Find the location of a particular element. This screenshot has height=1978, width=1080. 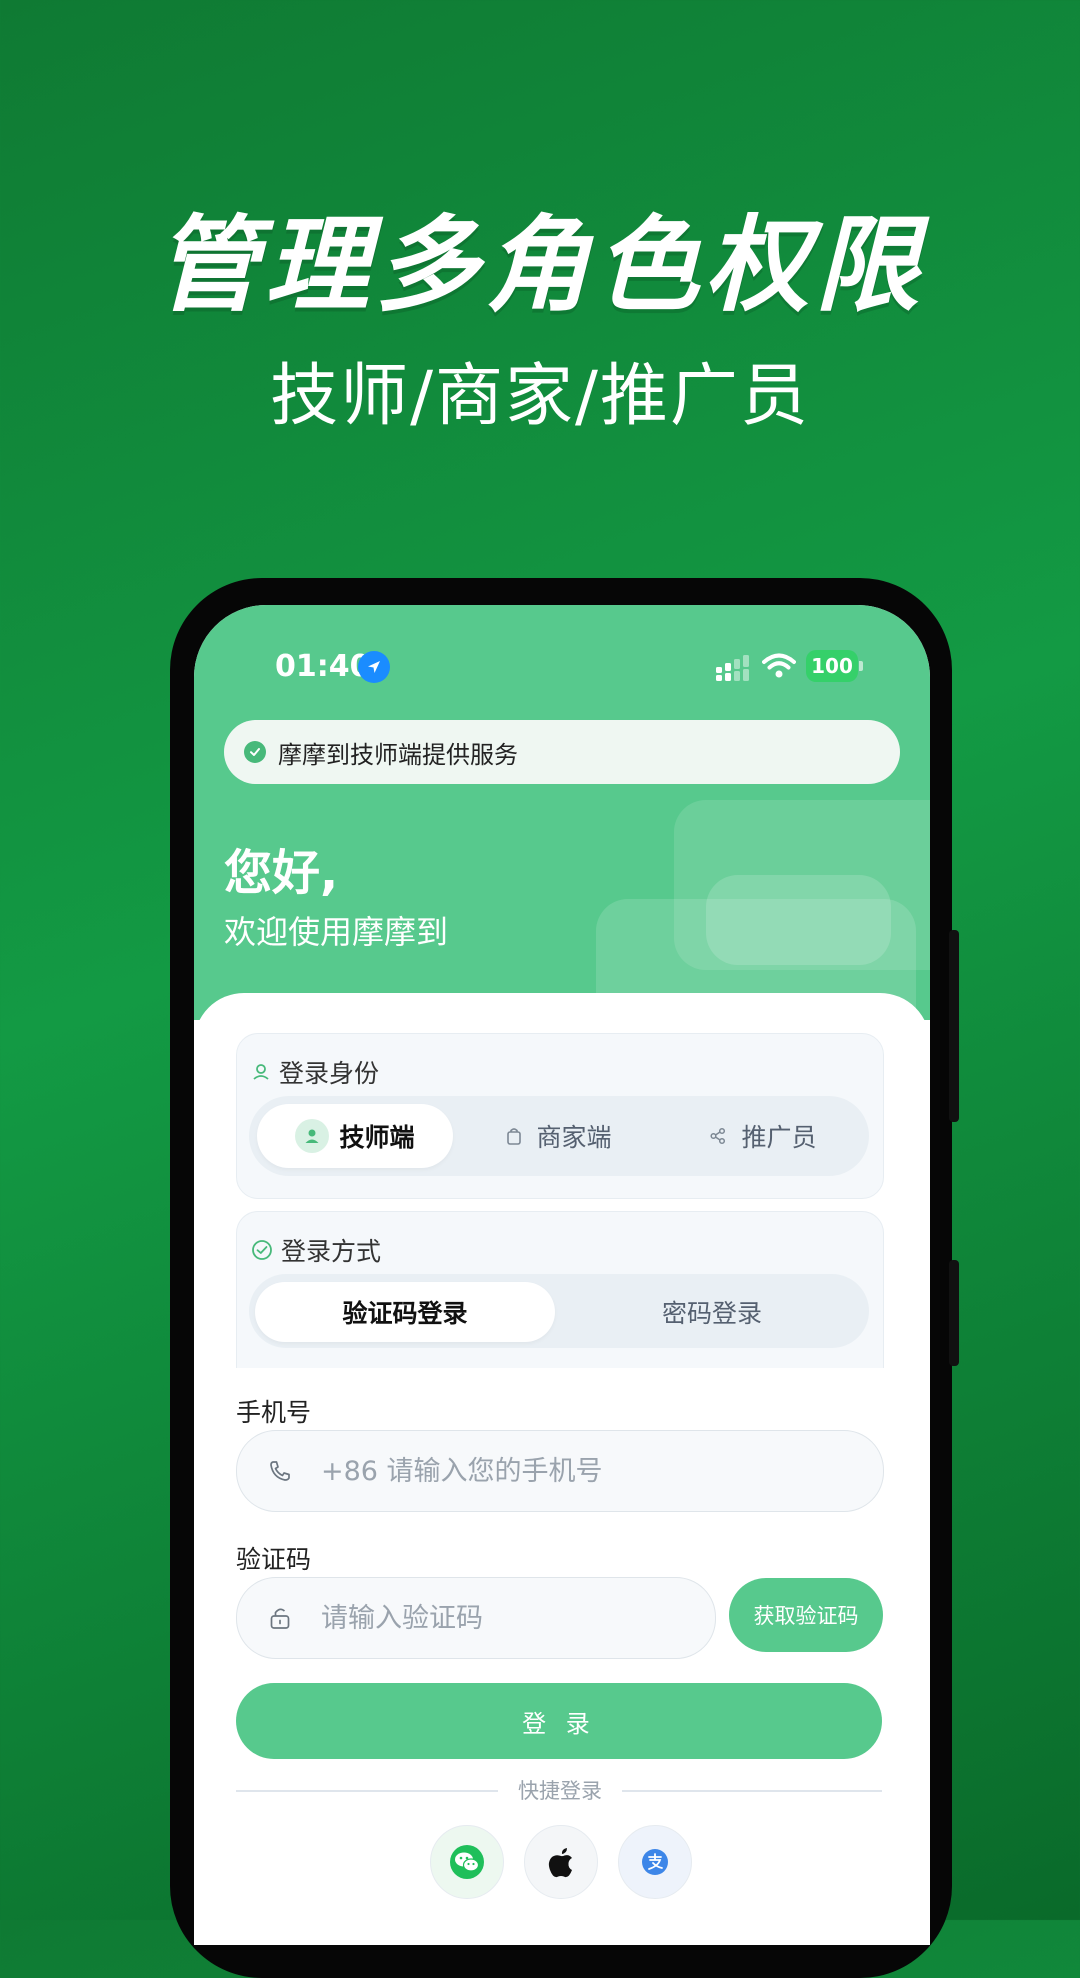

role-panel: 登录身份 技师端 商家端 推广员 is located at coordinates (560, 1116).